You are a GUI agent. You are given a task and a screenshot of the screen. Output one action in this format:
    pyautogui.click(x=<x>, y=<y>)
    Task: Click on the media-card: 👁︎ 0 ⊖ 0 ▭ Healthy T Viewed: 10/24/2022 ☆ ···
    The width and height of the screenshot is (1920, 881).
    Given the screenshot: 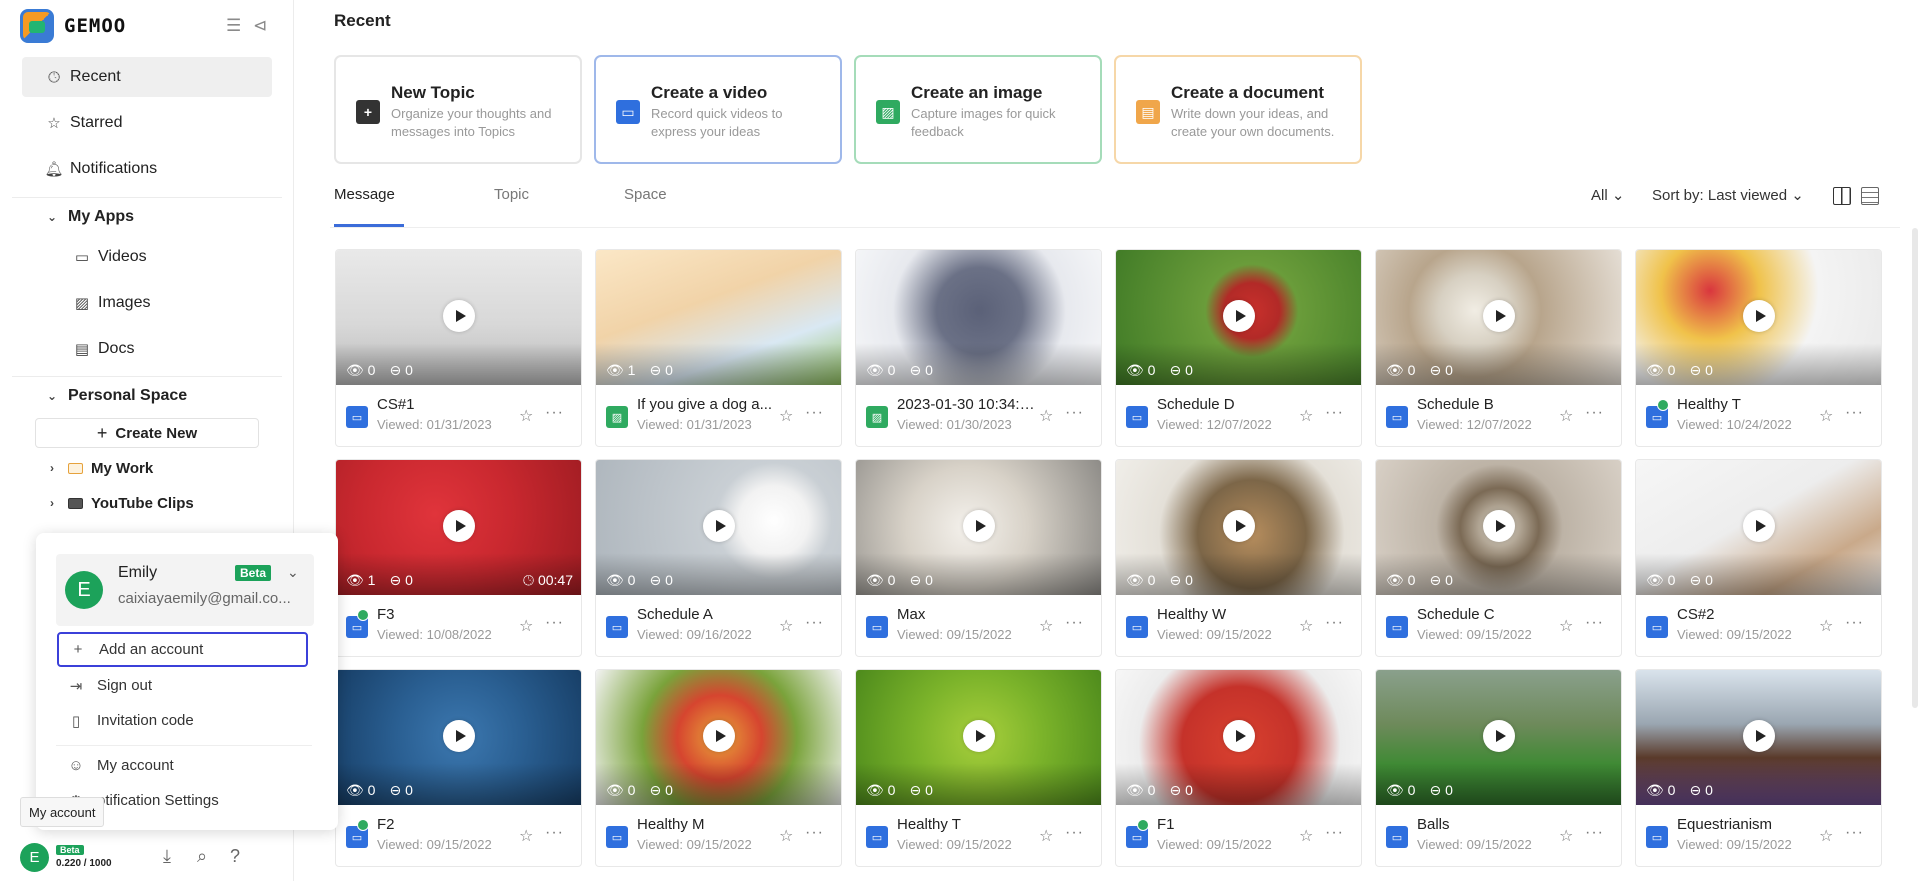 What is the action you would take?
    pyautogui.click(x=1758, y=348)
    